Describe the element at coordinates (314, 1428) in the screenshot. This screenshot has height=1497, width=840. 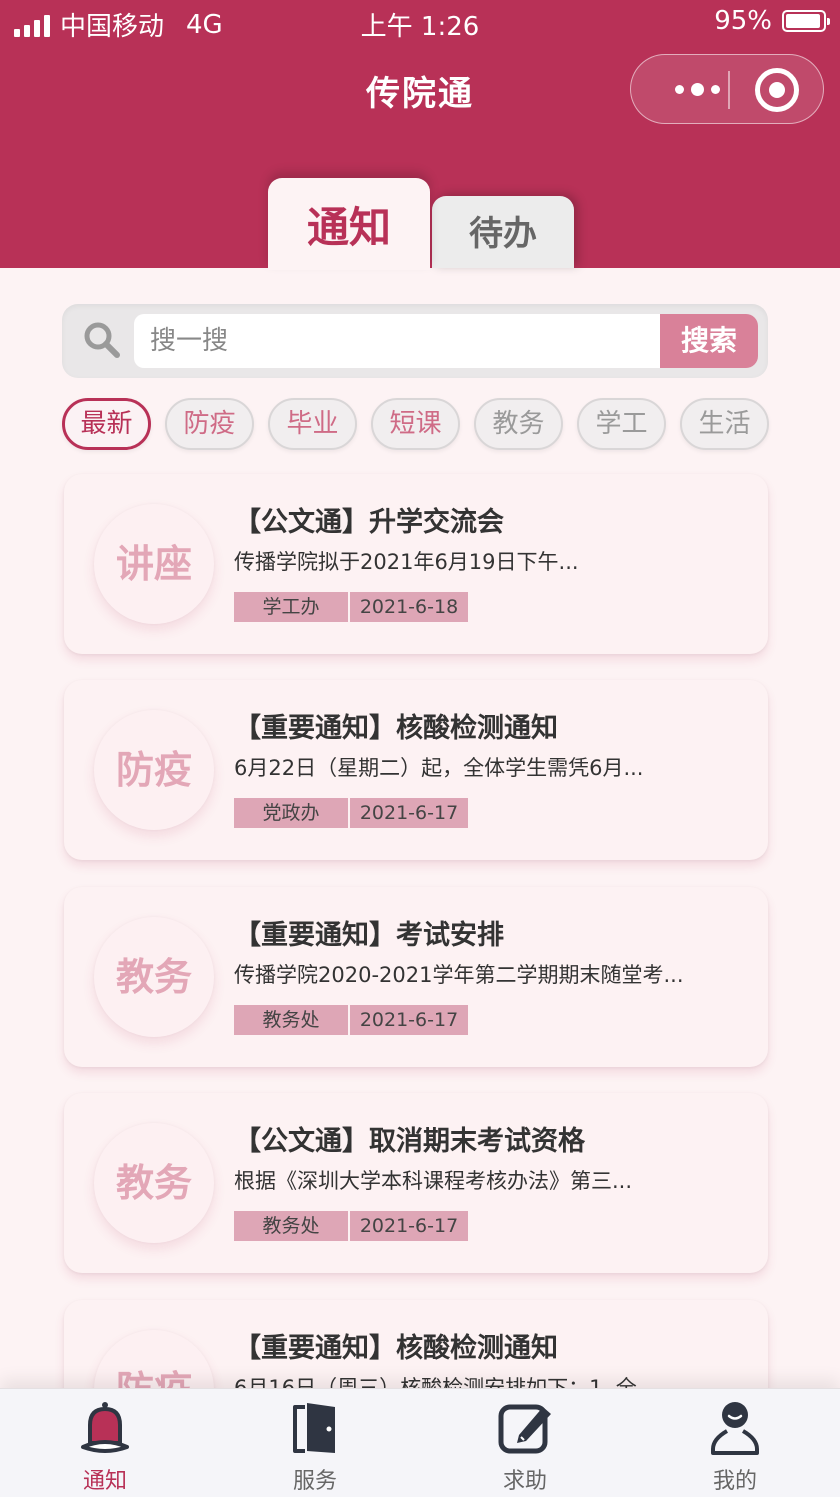
I see `door-icon` at that location.